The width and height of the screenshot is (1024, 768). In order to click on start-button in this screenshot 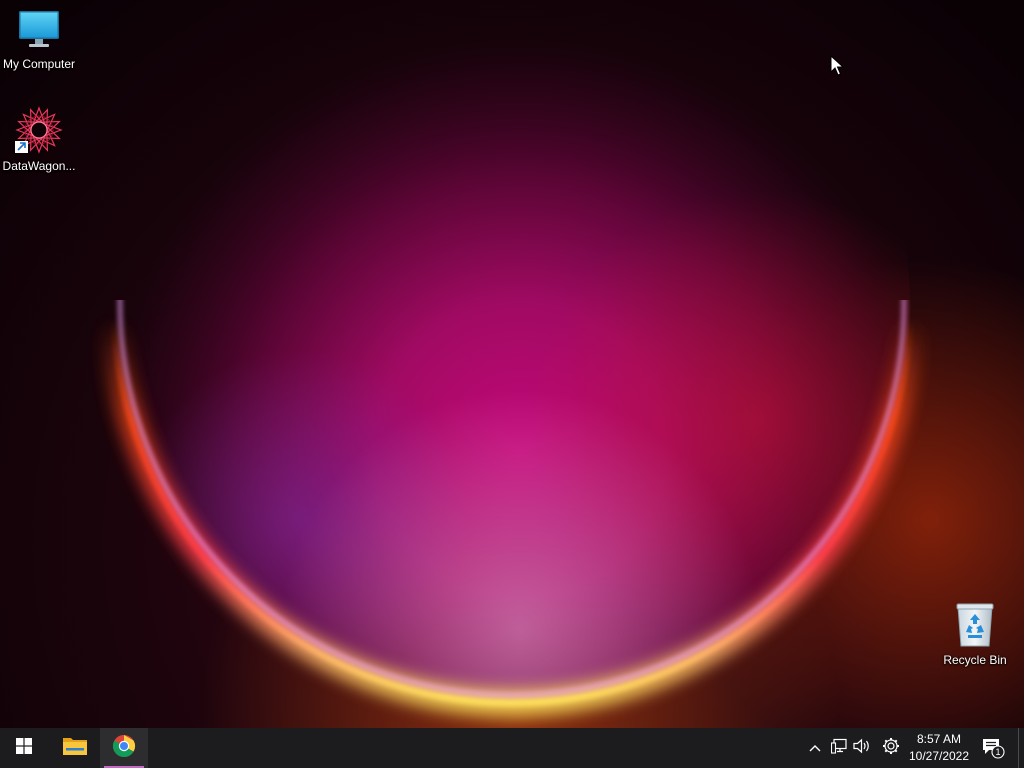, I will do `click(24, 748)`.